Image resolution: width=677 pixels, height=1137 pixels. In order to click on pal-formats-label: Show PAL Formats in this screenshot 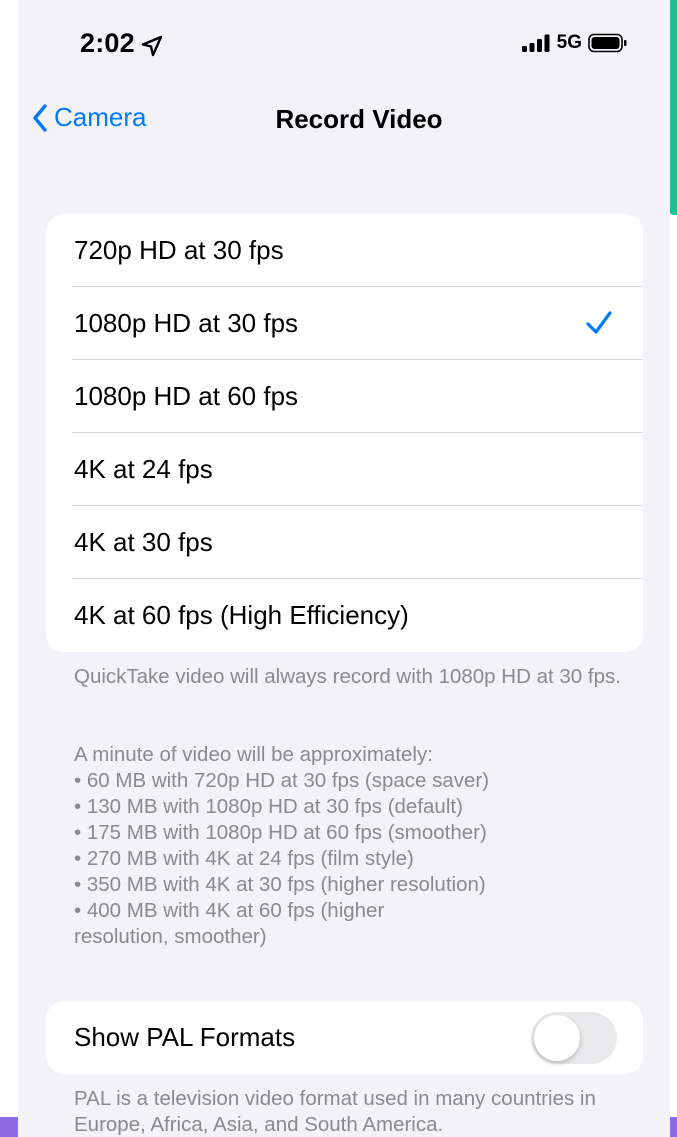, I will do `click(185, 1037)`.